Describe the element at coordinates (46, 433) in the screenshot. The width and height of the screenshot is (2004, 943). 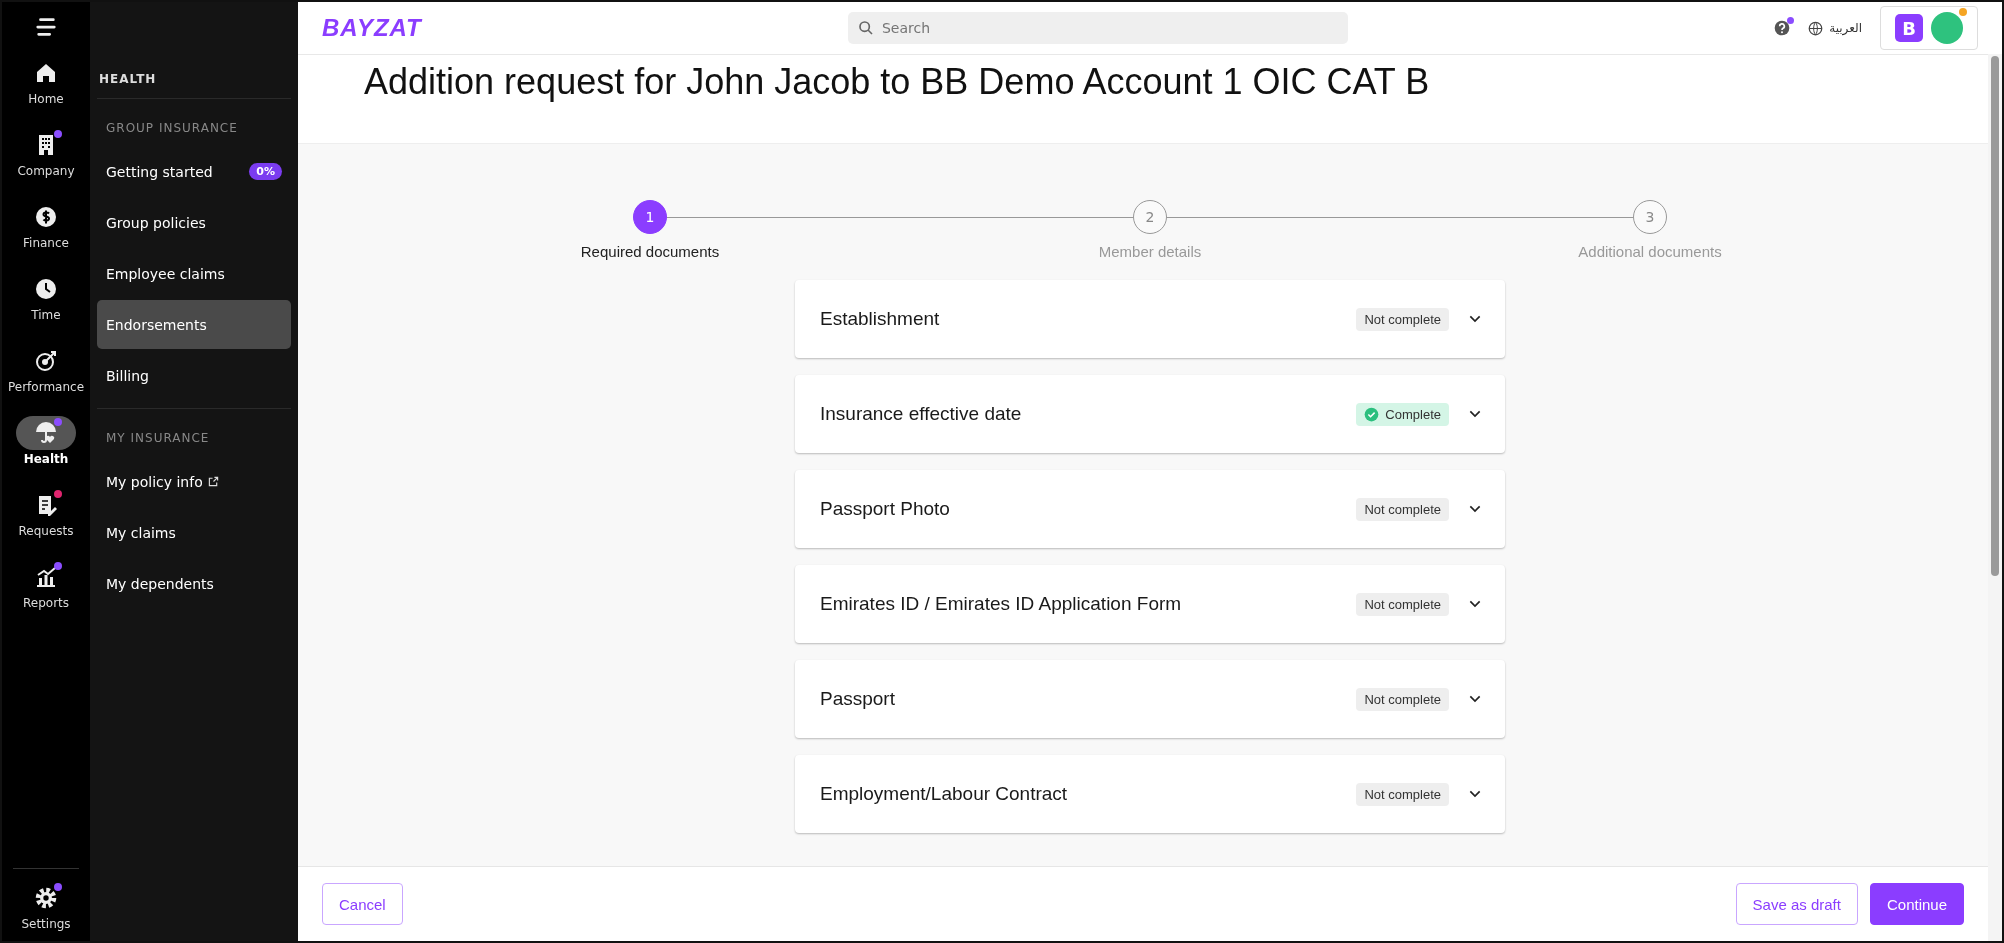
I see `umbrella-heart-icon` at that location.